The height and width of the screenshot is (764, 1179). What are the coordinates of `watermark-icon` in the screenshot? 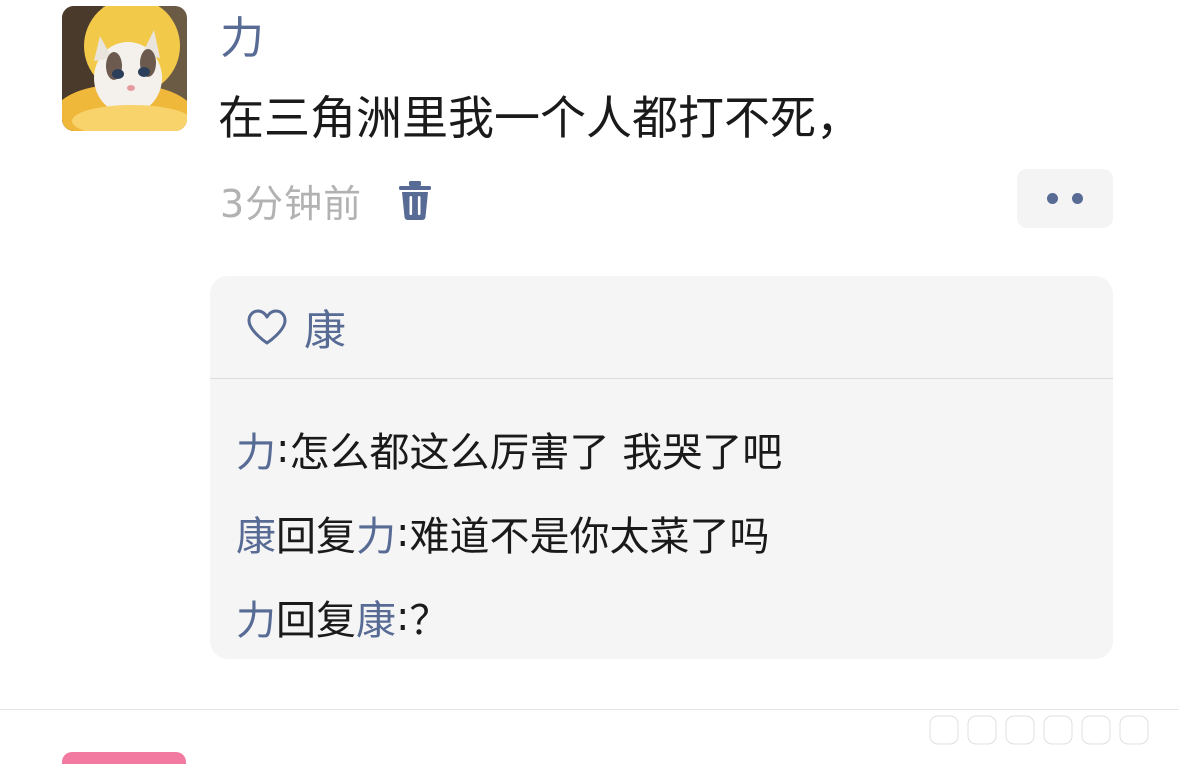 It's located at (1039, 730).